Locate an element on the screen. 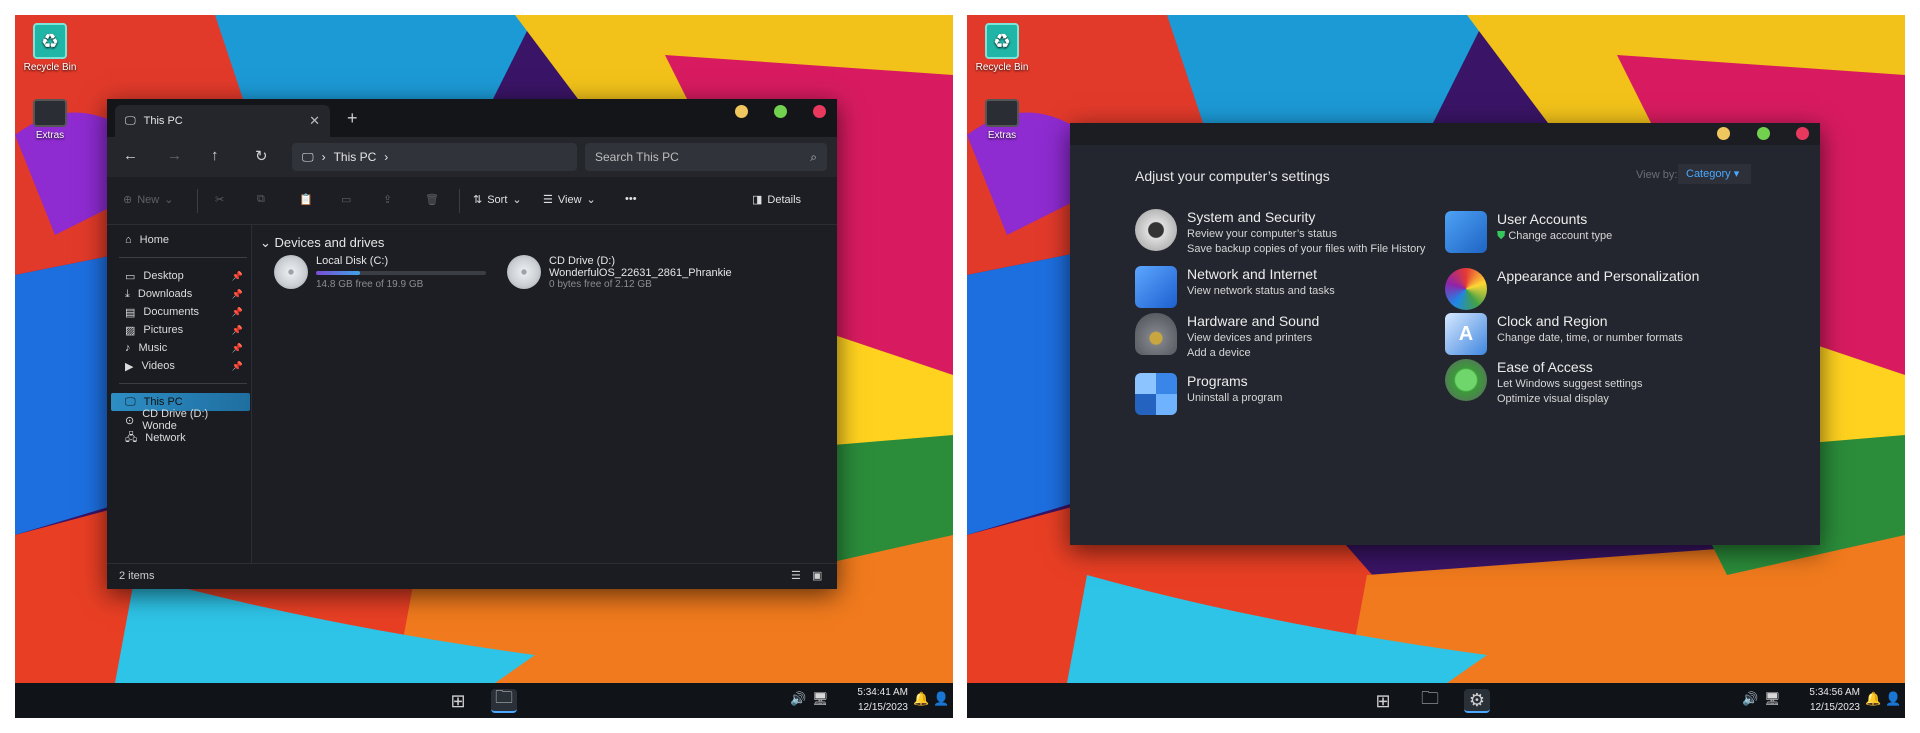 This screenshot has height=733, width=1920. new-button: ⊕ New ⌄ is located at coordinates (148, 200).